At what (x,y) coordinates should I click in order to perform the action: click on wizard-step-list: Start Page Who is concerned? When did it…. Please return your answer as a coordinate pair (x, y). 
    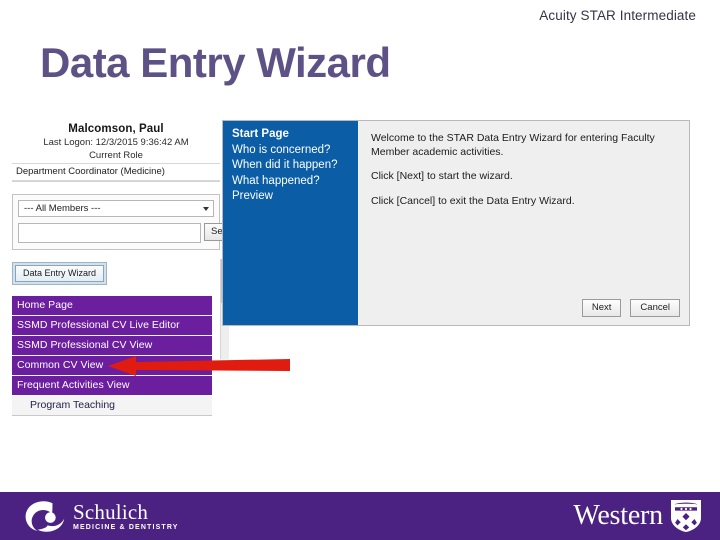
    Looking at the image, I should click on (290, 223).